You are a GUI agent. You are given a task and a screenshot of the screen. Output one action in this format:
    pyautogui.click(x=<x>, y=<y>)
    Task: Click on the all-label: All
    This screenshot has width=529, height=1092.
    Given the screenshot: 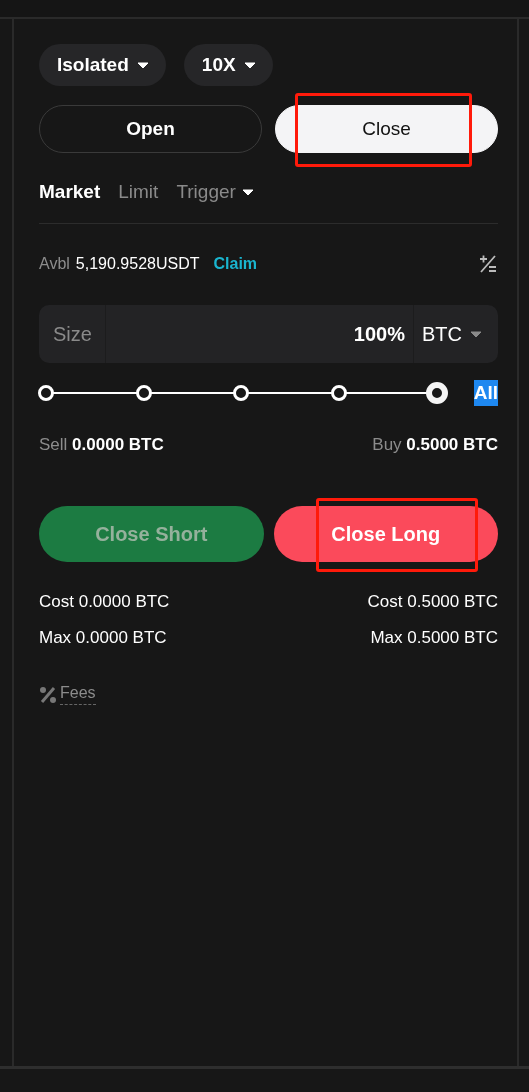 What is the action you would take?
    pyautogui.click(x=485, y=393)
    